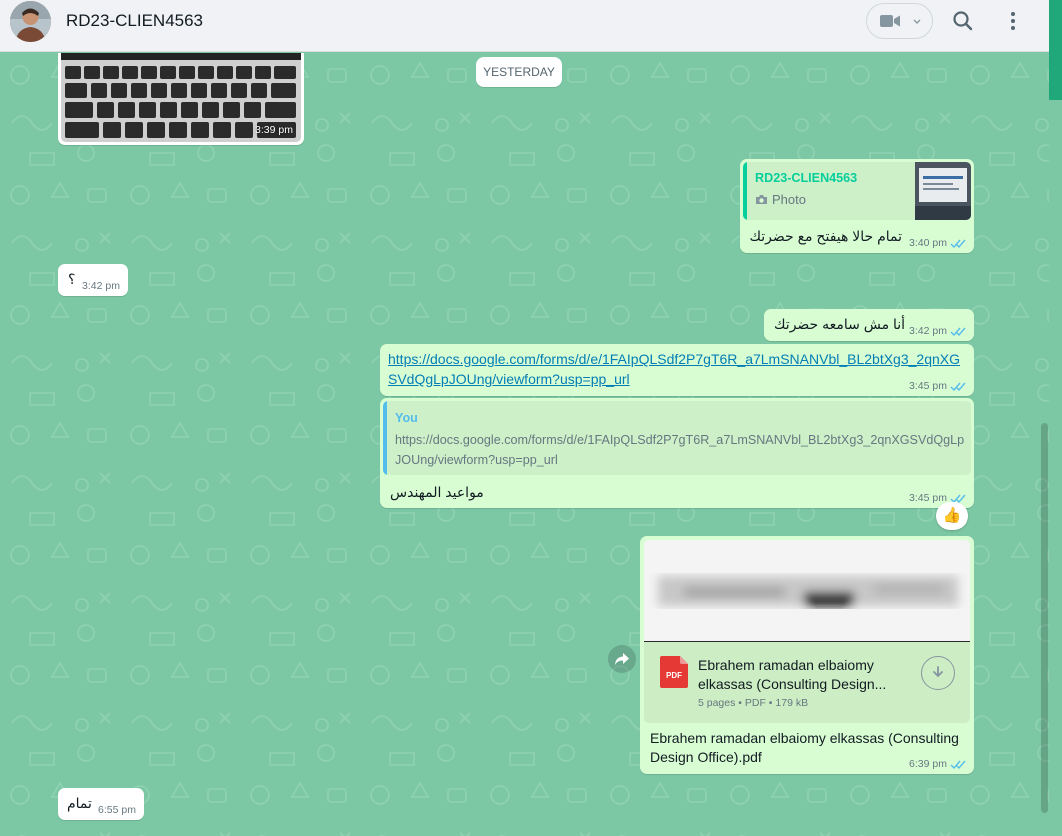 The width and height of the screenshot is (1062, 836). I want to click on video-call-icon, so click(890, 21).